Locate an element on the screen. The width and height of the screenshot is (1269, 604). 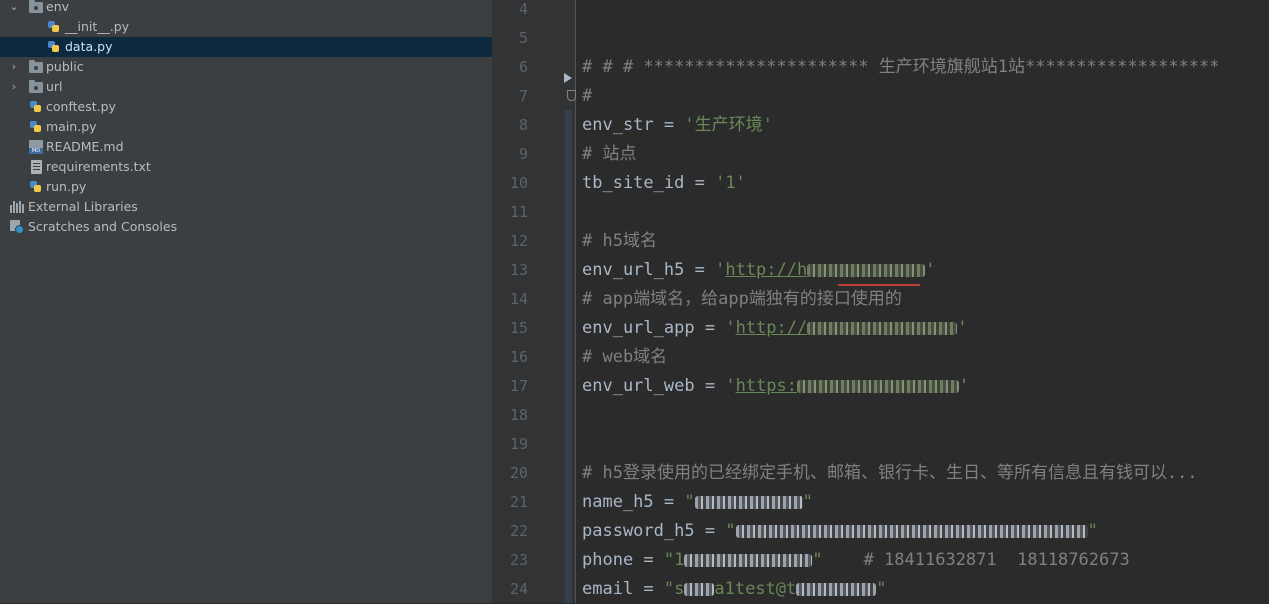
code-line: env_str = '生产环境' is located at coordinates (677, 125).